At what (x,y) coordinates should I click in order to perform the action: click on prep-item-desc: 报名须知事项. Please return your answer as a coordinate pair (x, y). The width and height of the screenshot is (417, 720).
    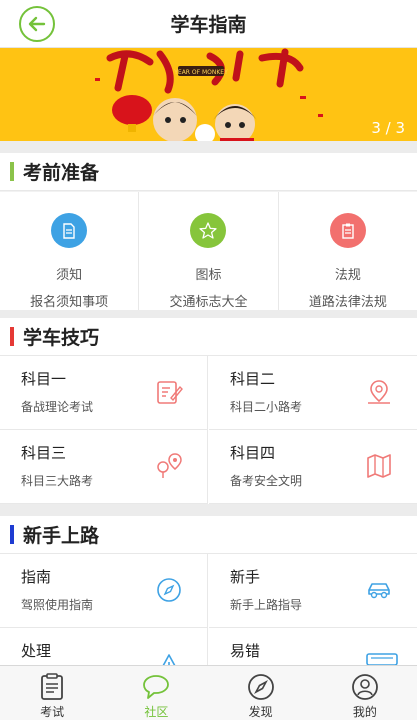
    Looking at the image, I should click on (69, 302).